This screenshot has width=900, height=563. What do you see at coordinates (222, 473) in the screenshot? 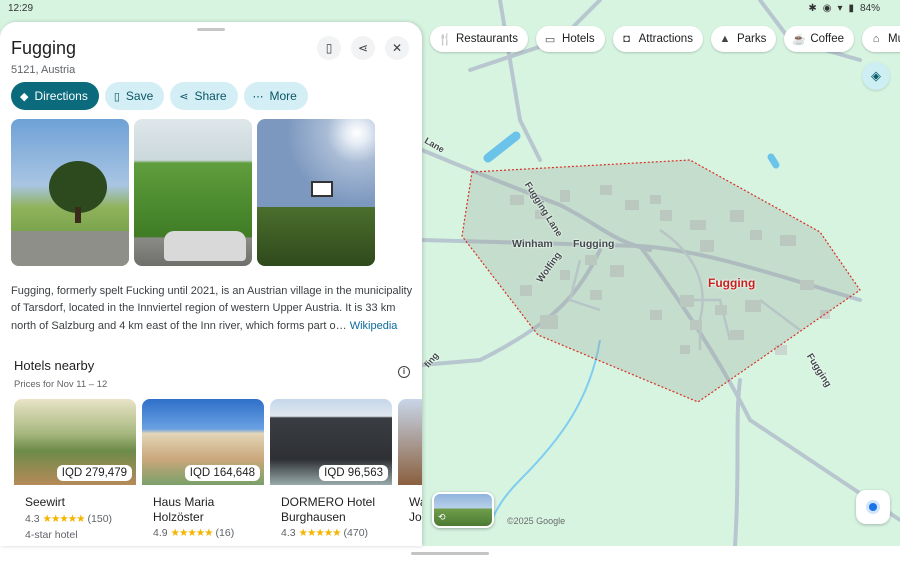
I see `hotel-price: IQD 164,648` at bounding box center [222, 473].